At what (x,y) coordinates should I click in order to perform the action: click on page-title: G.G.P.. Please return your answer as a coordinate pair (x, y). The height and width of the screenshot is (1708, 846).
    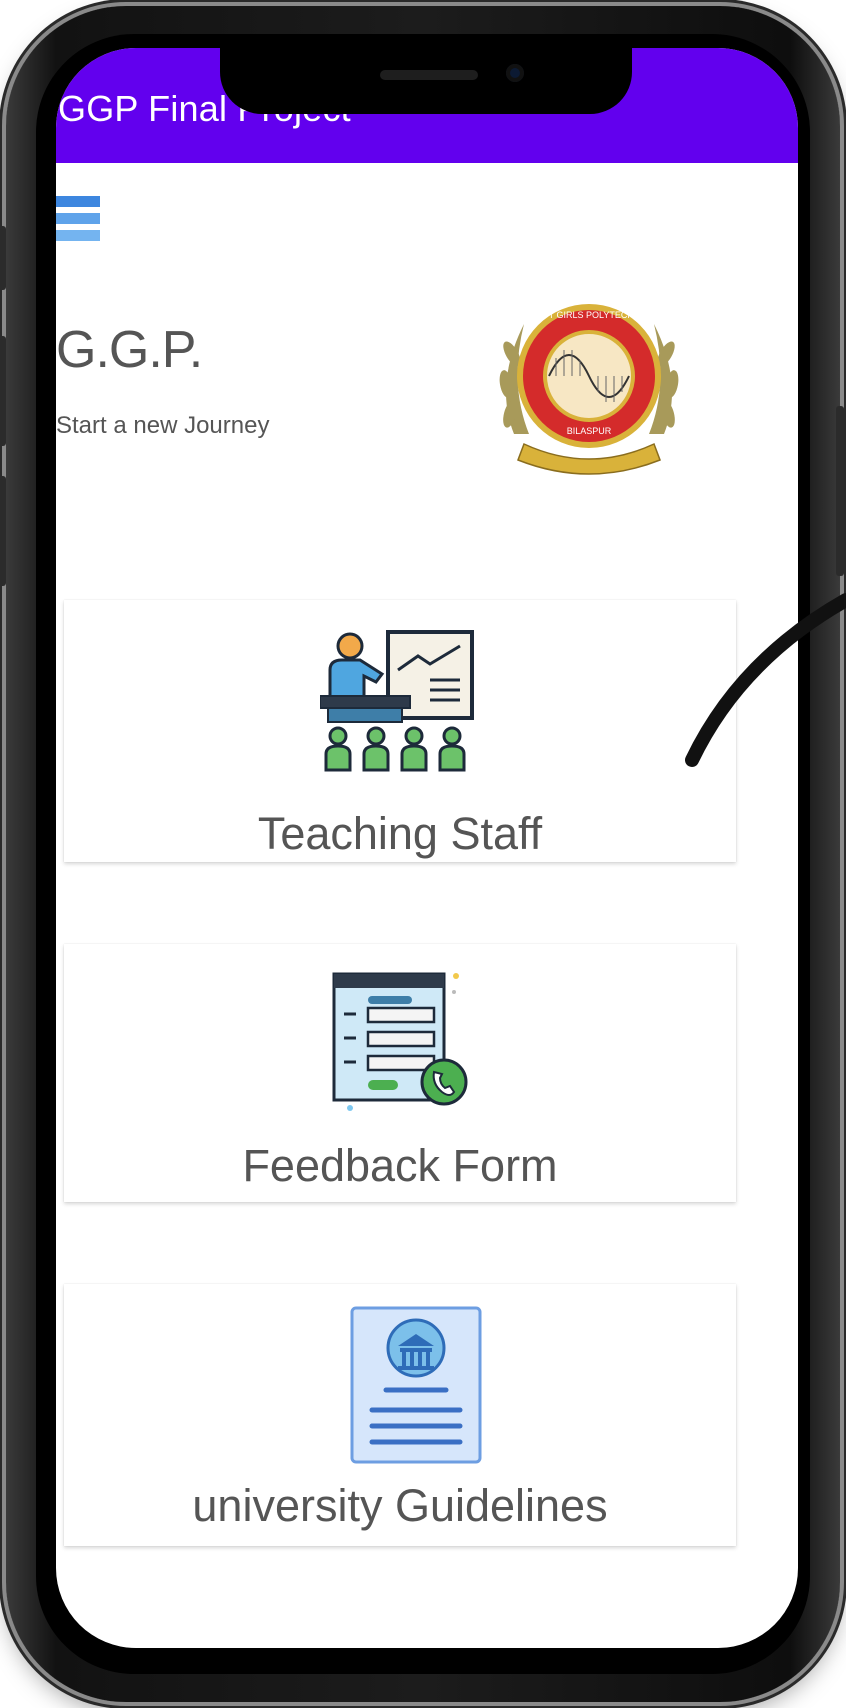
    Looking at the image, I should click on (129, 350).